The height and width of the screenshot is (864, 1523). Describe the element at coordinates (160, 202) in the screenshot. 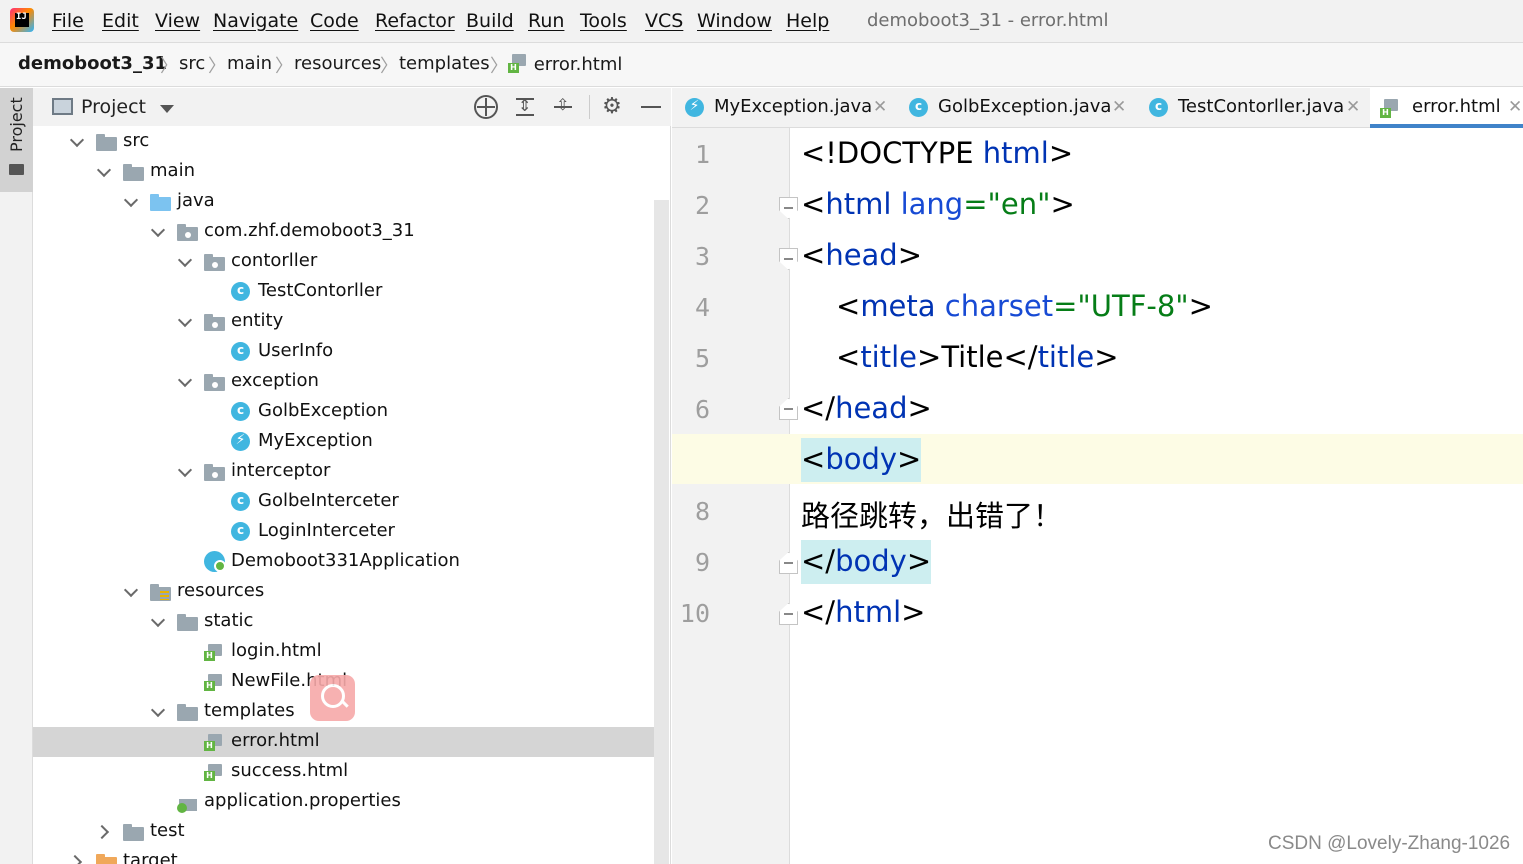

I see `source-folder-icon` at that location.